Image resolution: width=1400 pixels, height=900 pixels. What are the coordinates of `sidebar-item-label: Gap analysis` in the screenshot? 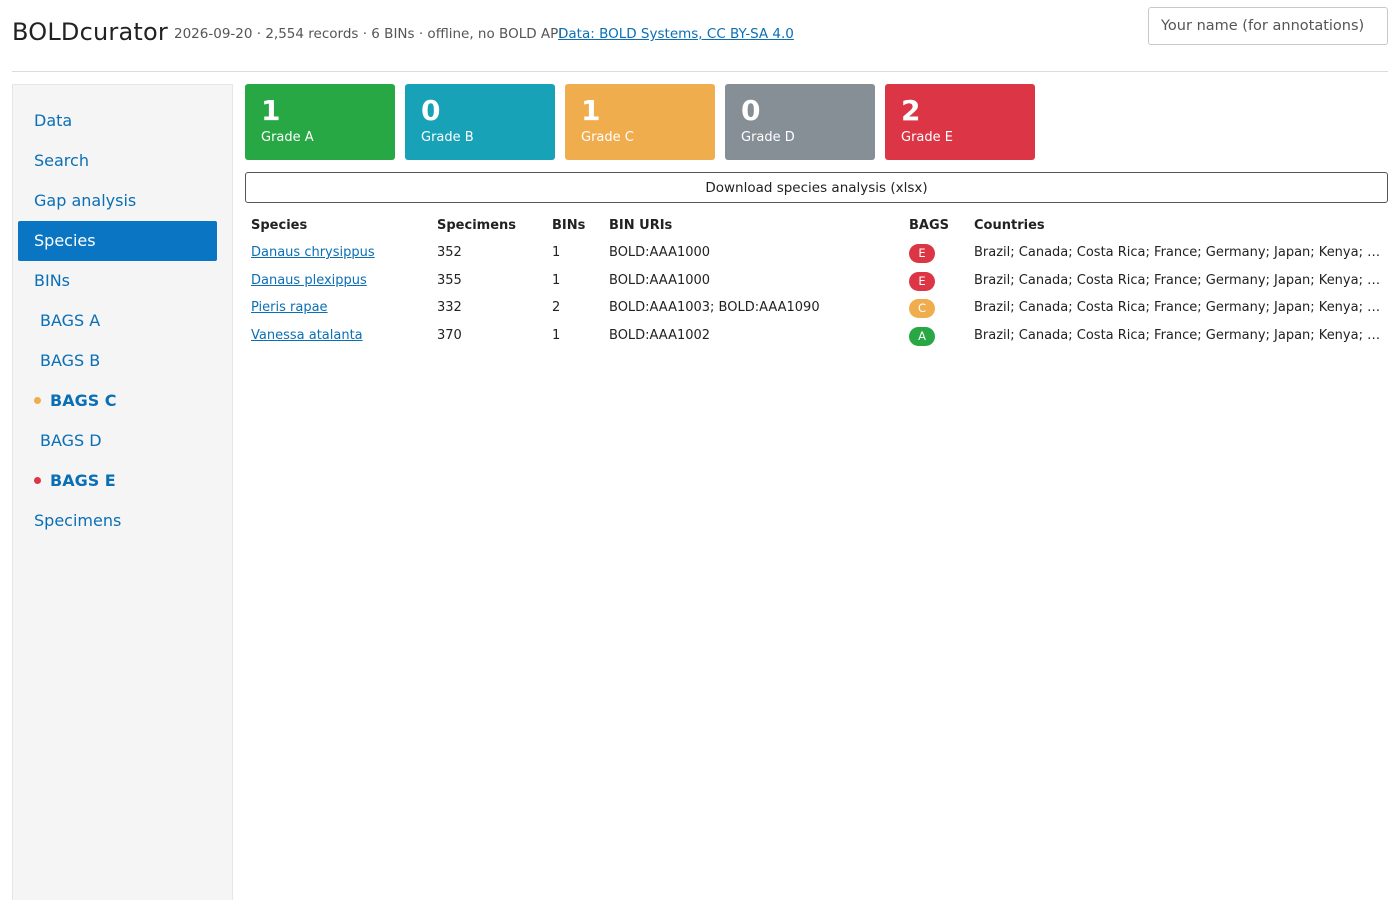 It's located at (85, 200).